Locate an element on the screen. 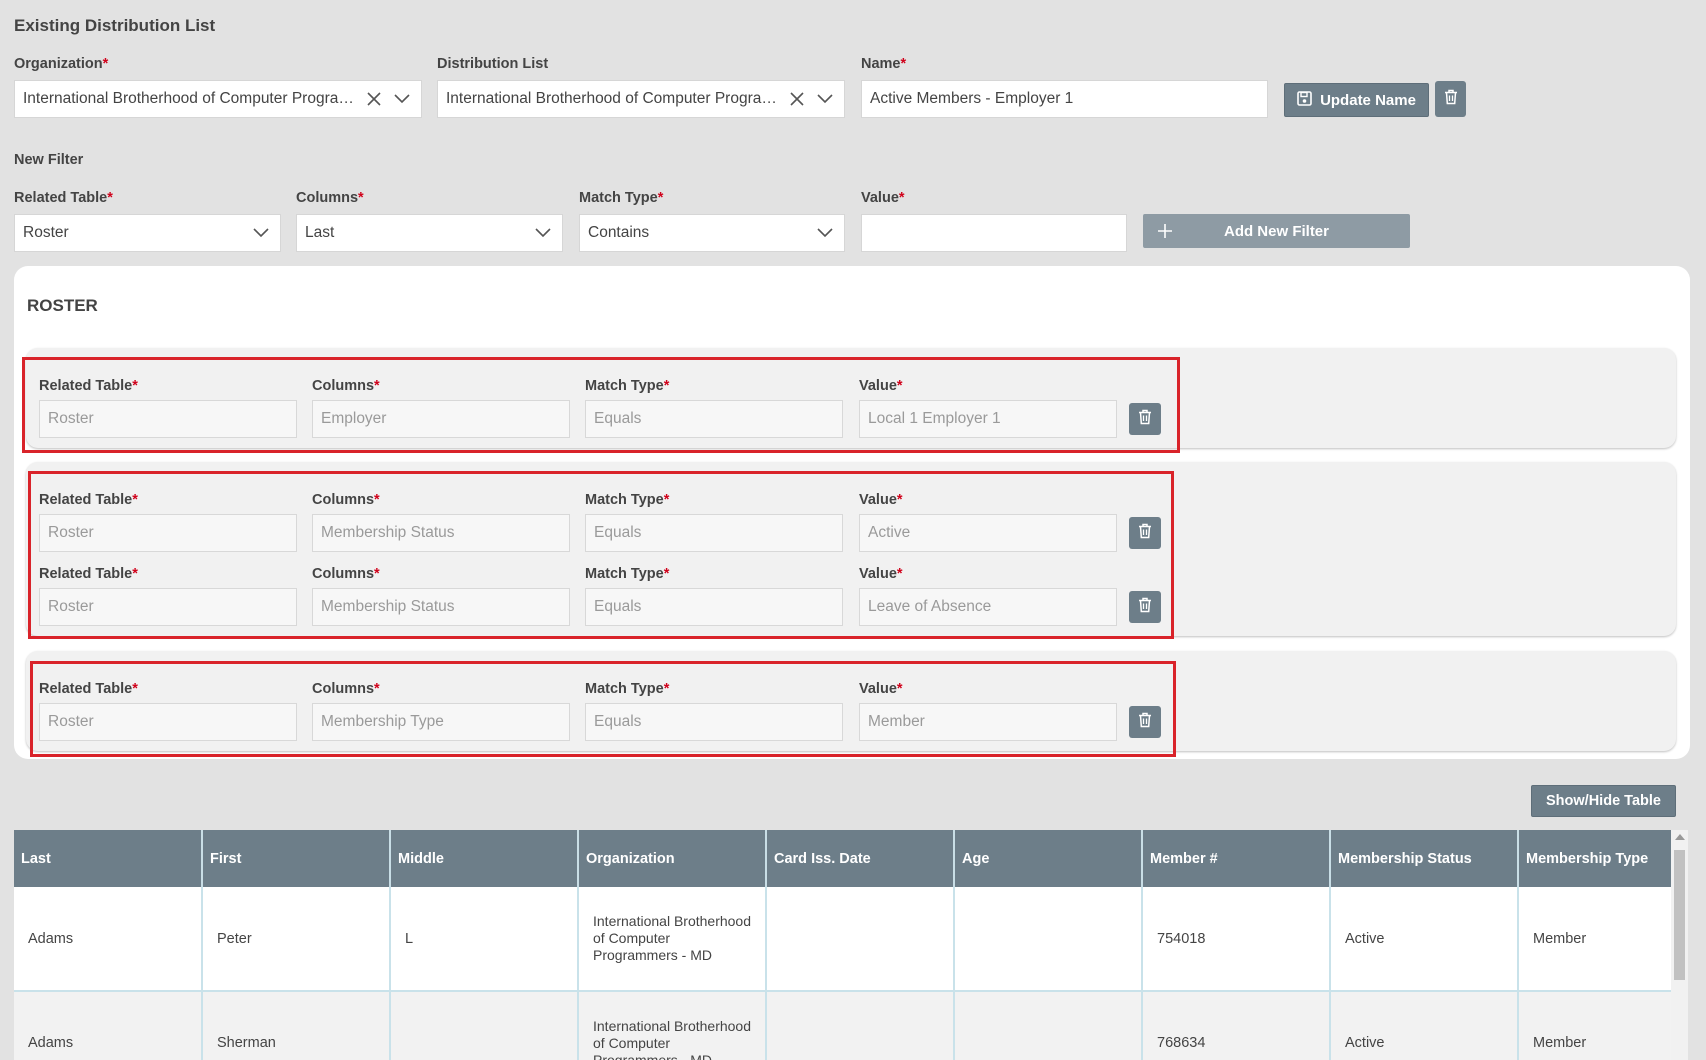 Image resolution: width=1706 pixels, height=1060 pixels. match-type-label: Match Type* is located at coordinates (621, 198).